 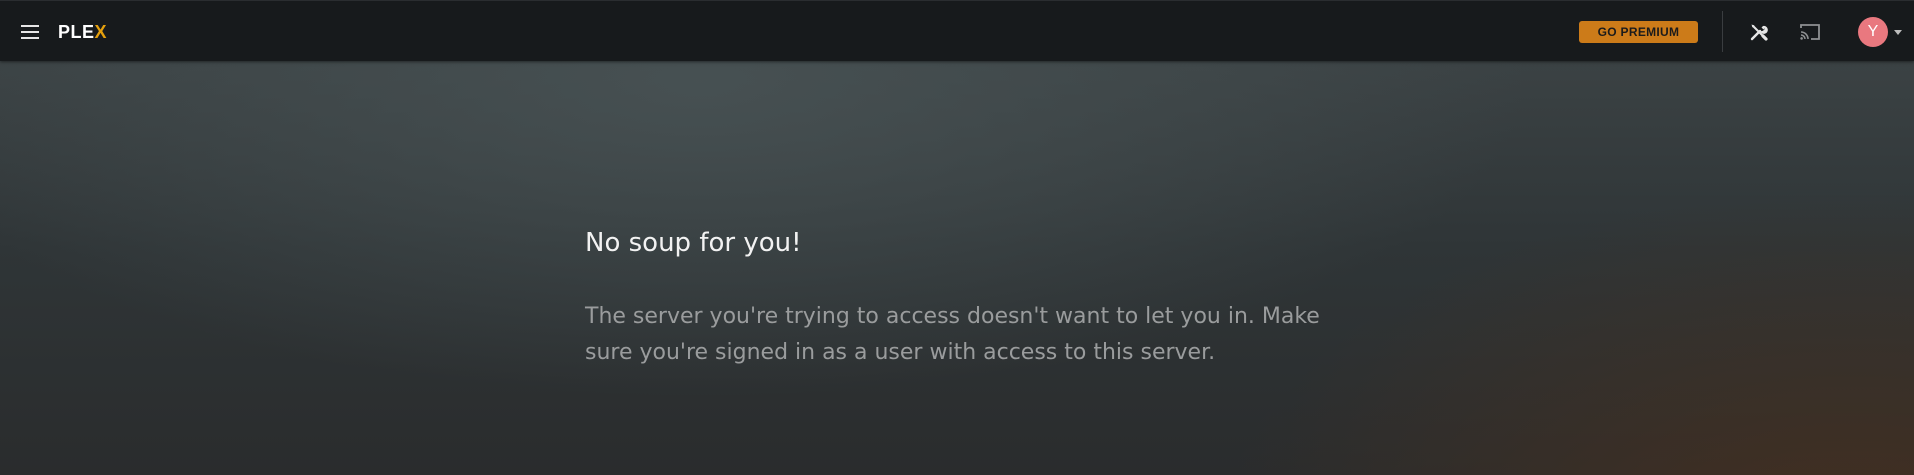 I want to click on go-premium-button: GO PREMIUM, so click(x=1638, y=32).